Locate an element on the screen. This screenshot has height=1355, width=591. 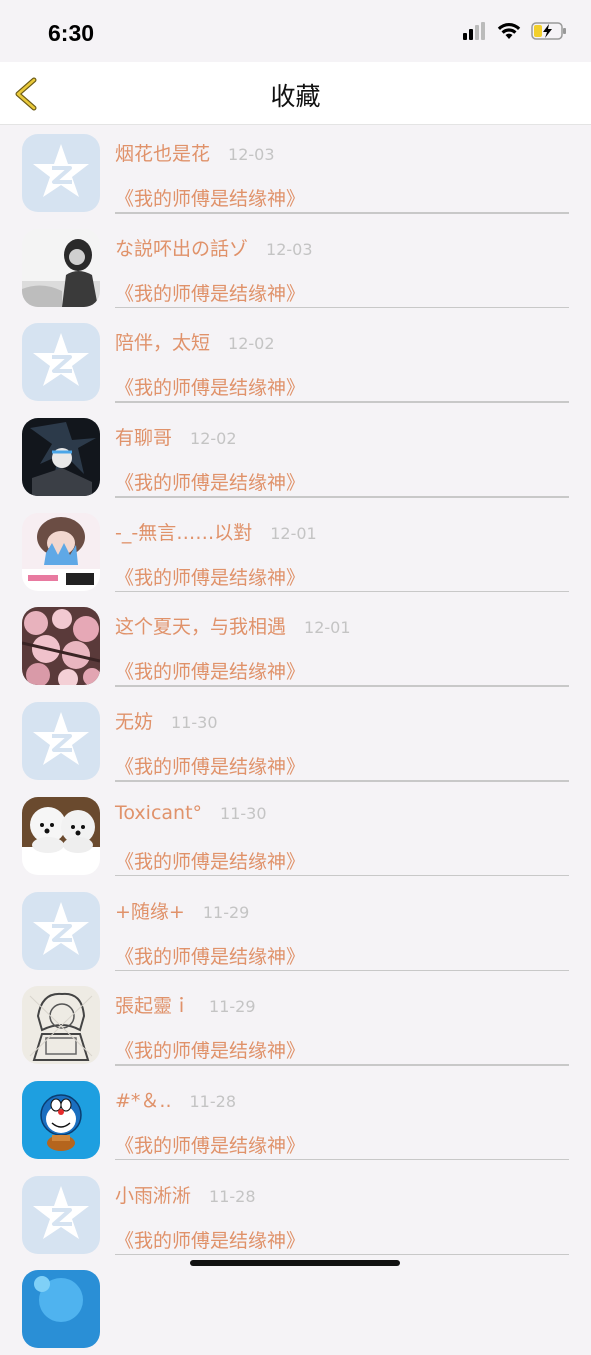
user-name: 張起靈ｉ is located at coordinates (153, 1004).